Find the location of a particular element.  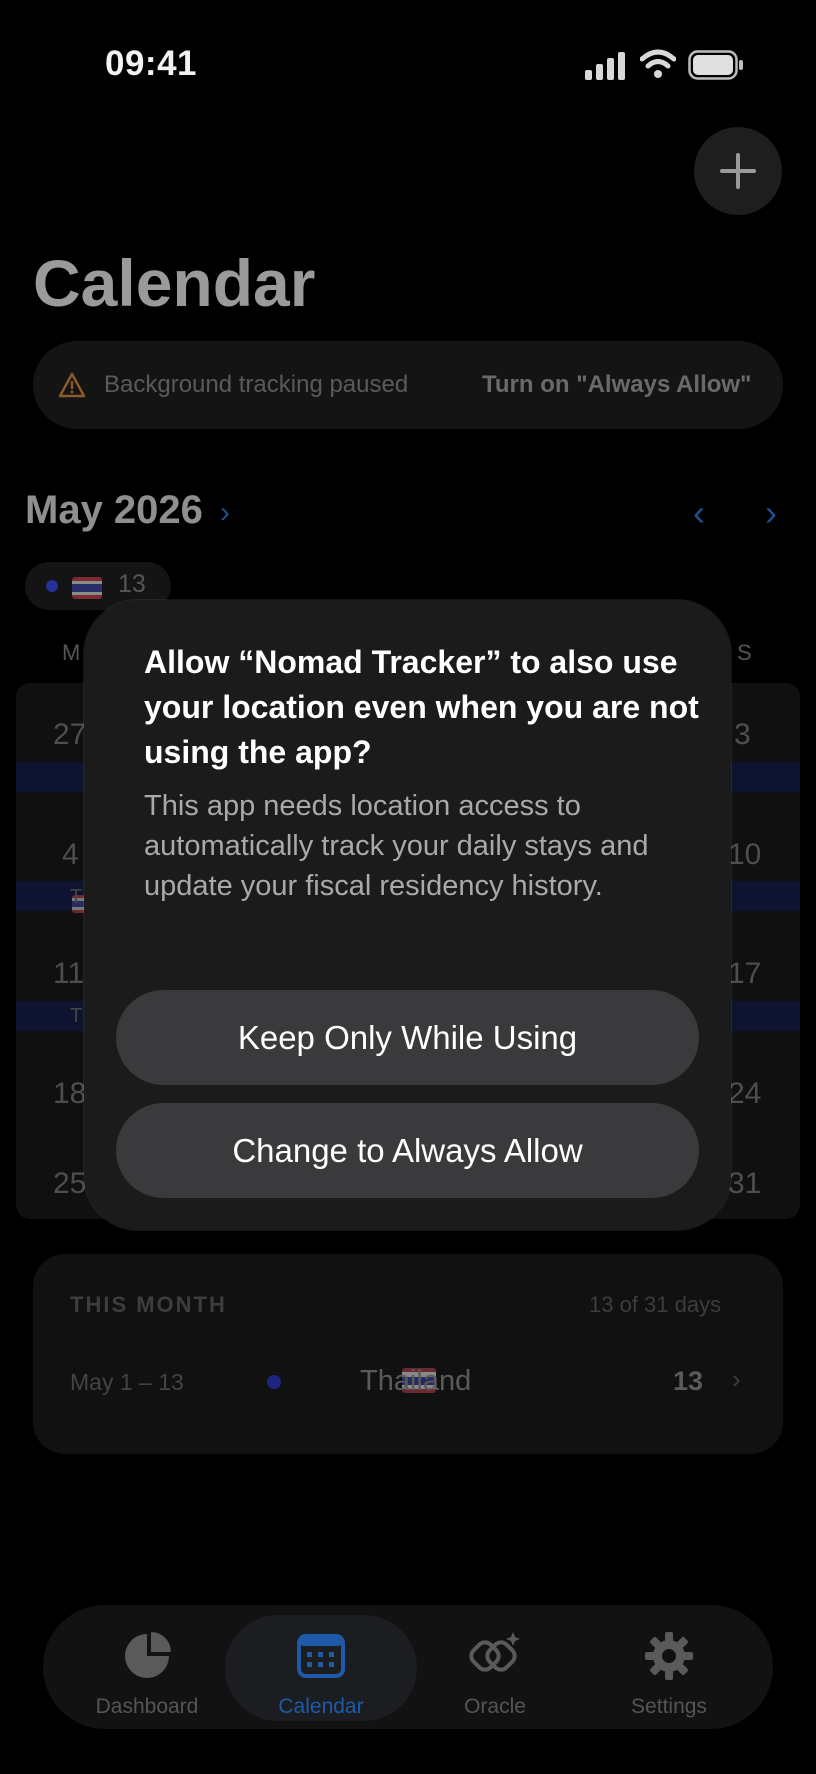

summary-days: 13 of 31 days is located at coordinates (655, 1304).